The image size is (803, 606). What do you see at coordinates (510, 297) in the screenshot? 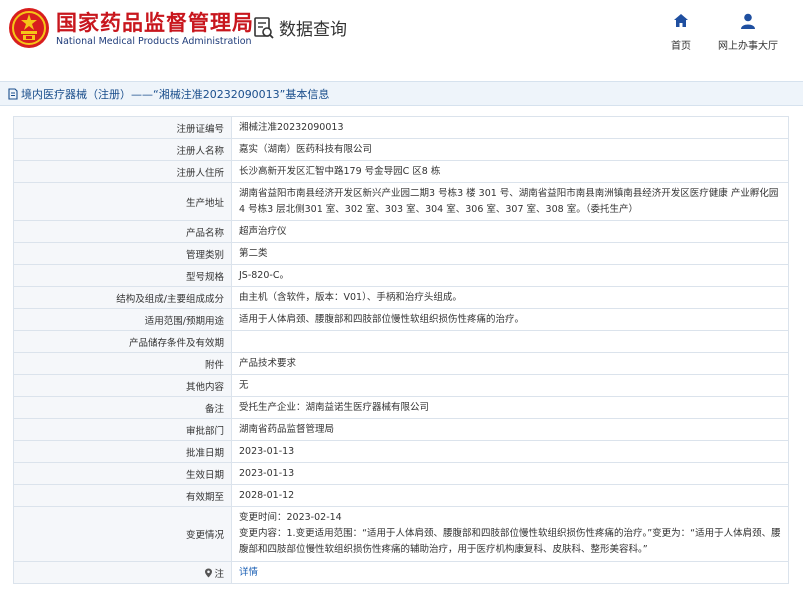
I see `row-value: 由主机（含软件，版本：V01）、手柄和治疗头组成。` at bounding box center [510, 297].